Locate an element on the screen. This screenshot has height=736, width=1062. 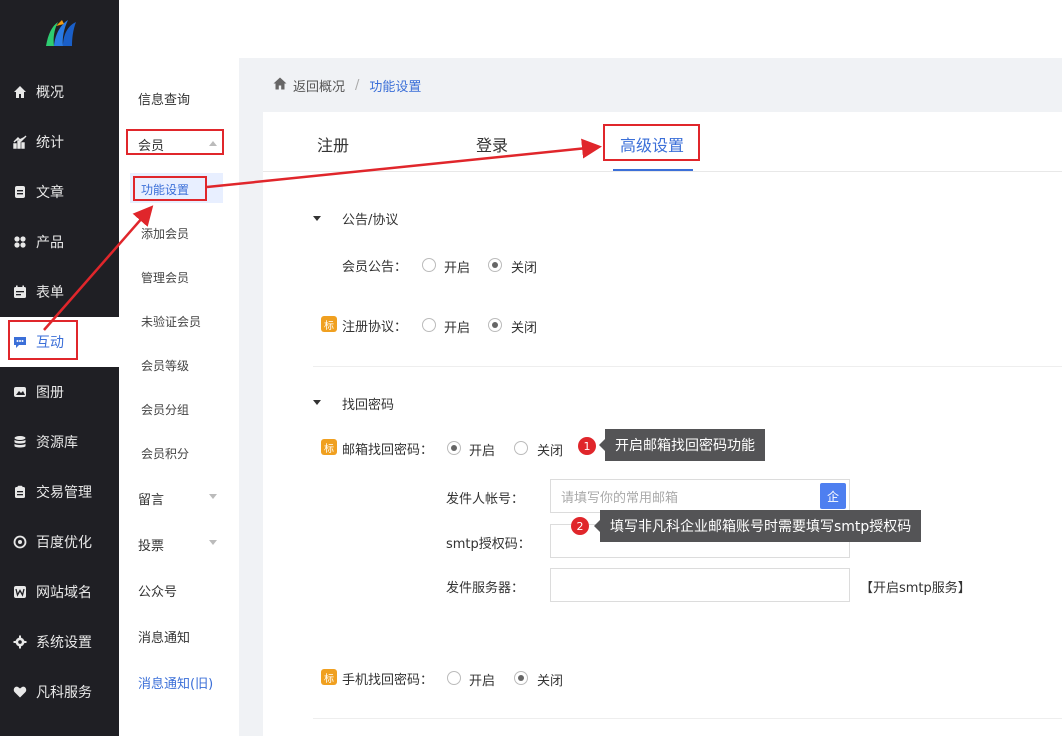
nav-item-article: 文章 is located at coordinates (59, 192).